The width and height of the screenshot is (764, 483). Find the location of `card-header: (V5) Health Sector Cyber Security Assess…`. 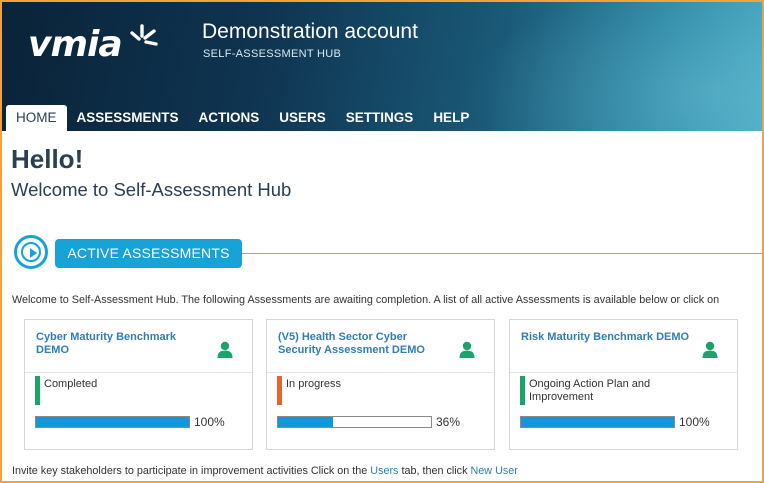

card-header: (V5) Health Sector Cyber Security Assess… is located at coordinates (380, 346).